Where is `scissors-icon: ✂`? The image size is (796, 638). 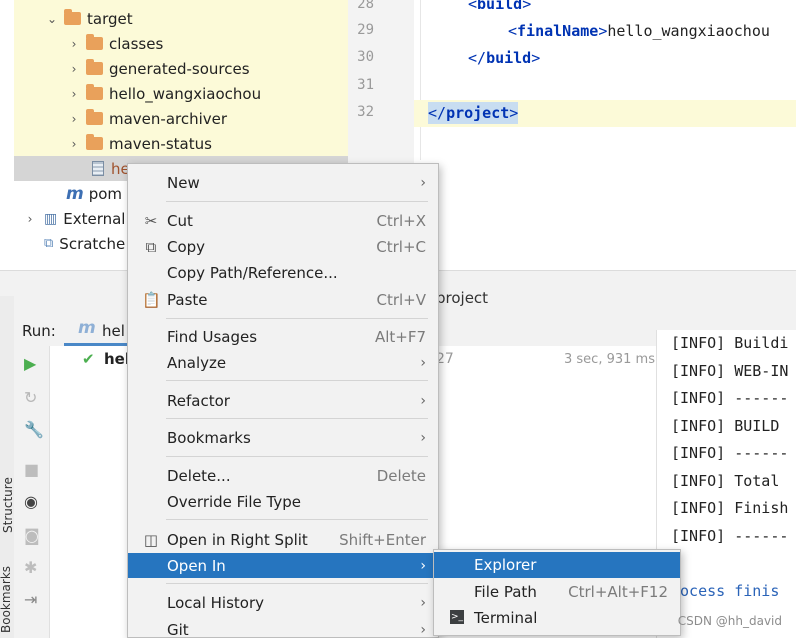
scissors-icon: ✂ is located at coordinates (151, 220).